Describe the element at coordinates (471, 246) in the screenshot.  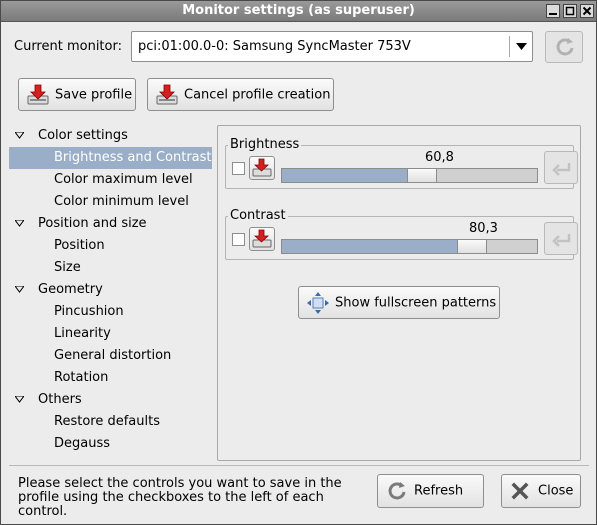
I see `contrast-slider-handle` at that location.